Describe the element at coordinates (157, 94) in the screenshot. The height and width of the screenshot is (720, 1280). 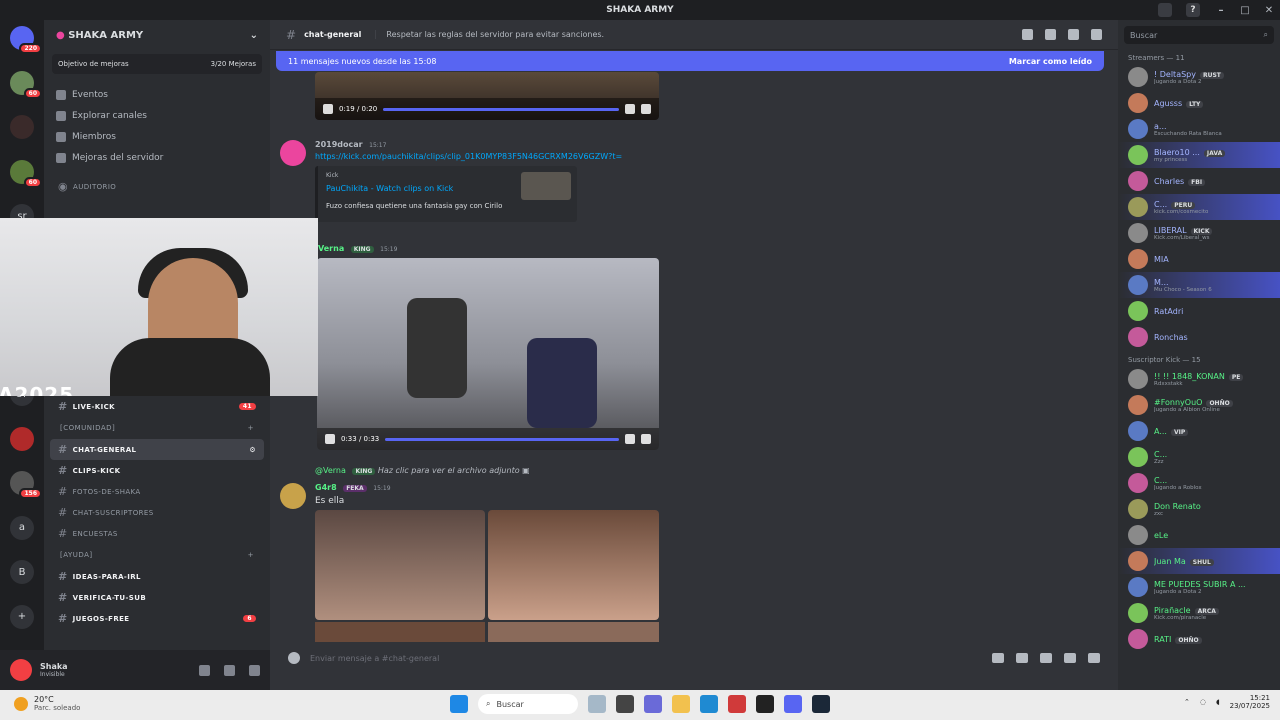
I see `menu-events: Eventos` at that location.